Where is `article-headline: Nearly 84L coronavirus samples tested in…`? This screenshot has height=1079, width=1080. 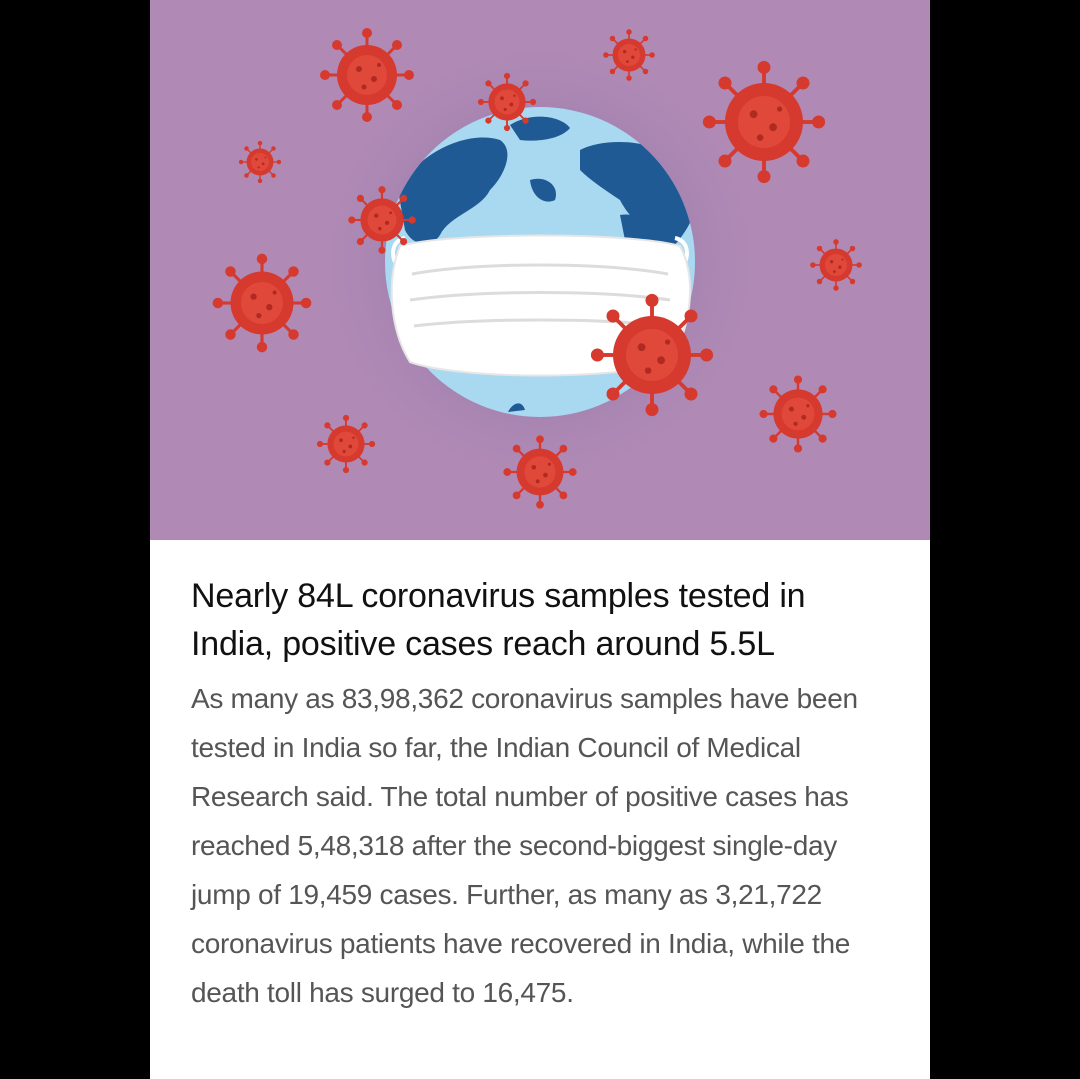 article-headline: Nearly 84L coronavirus samples tested in… is located at coordinates (541, 620).